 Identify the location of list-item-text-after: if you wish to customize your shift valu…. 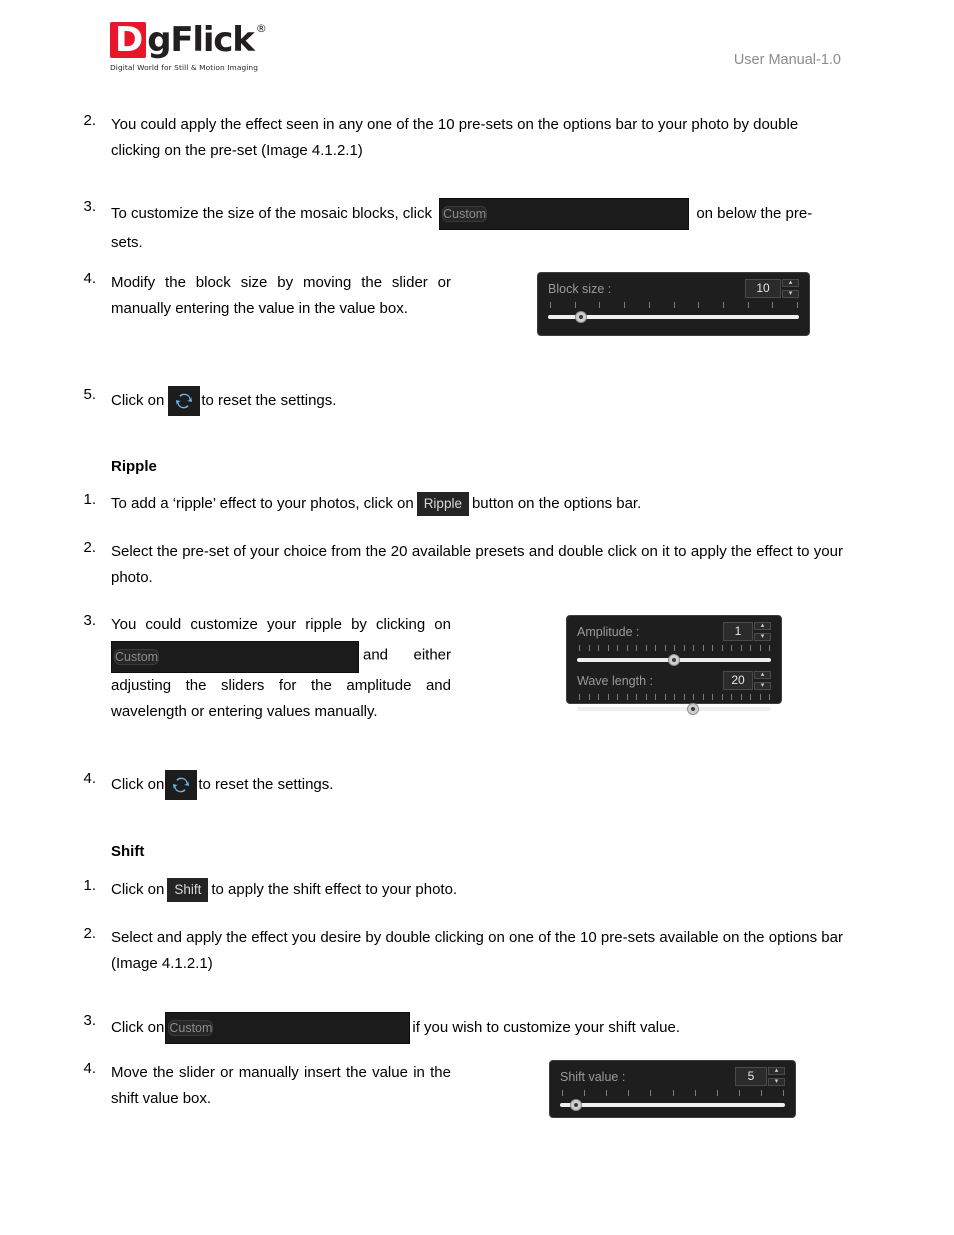
(546, 1027).